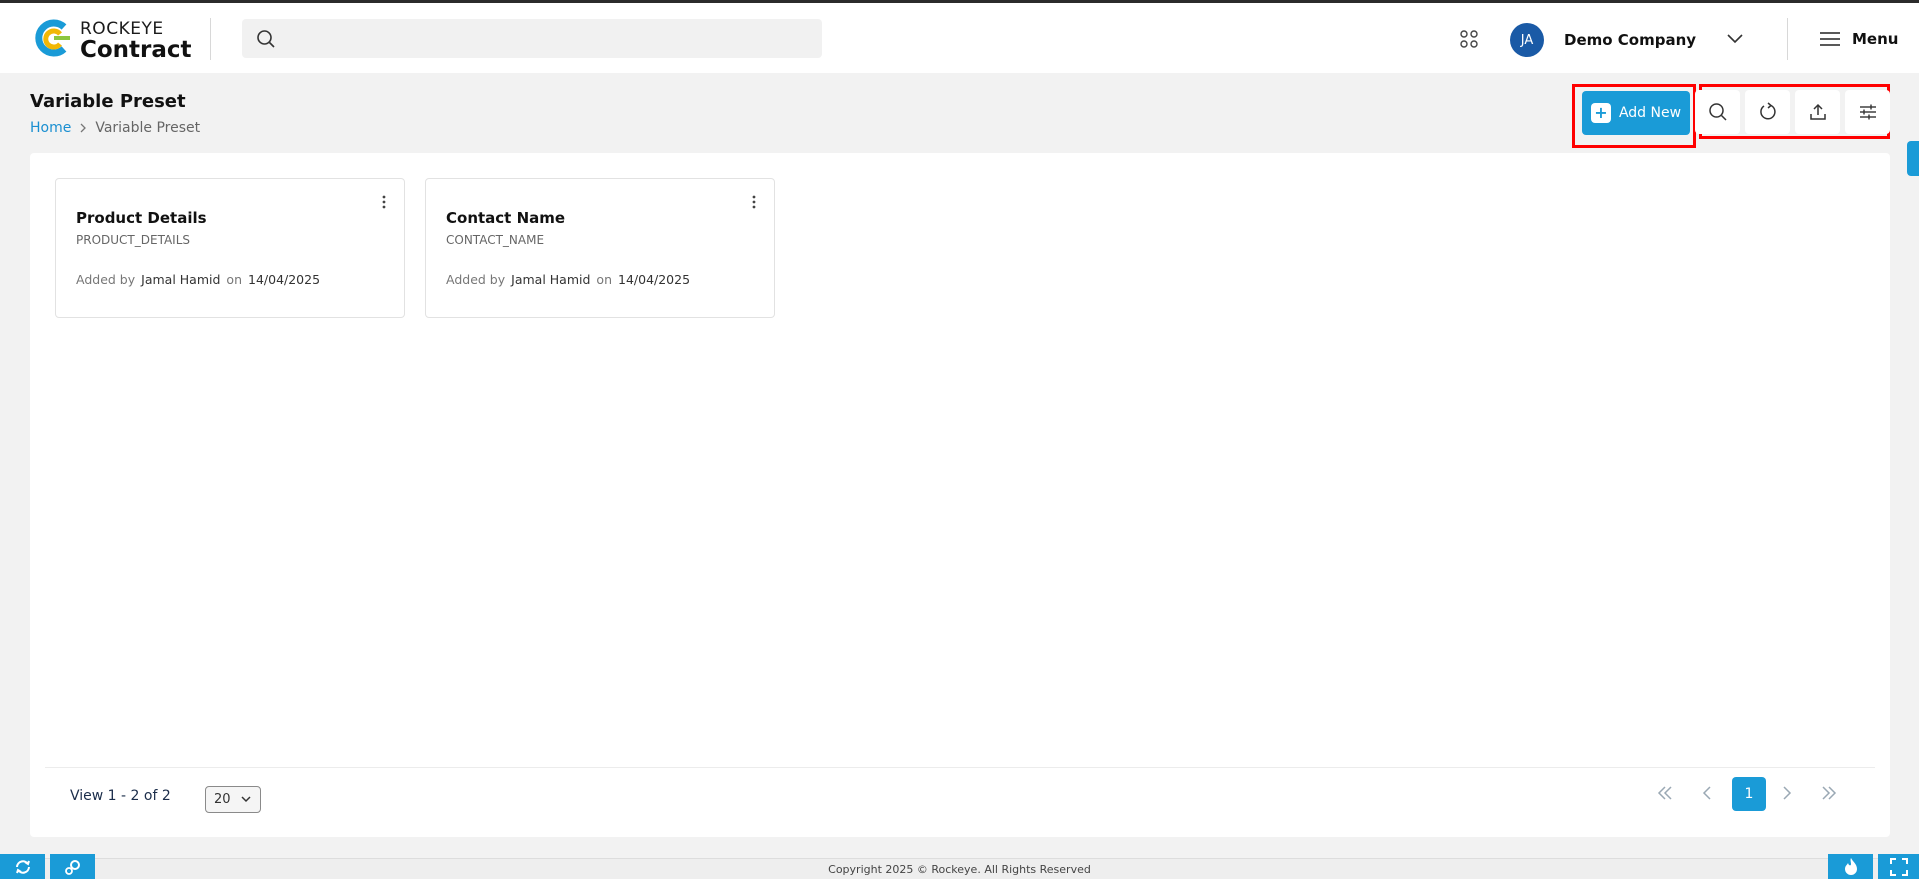 The width and height of the screenshot is (1919, 879). I want to click on card-title: Contact Name, so click(506, 218).